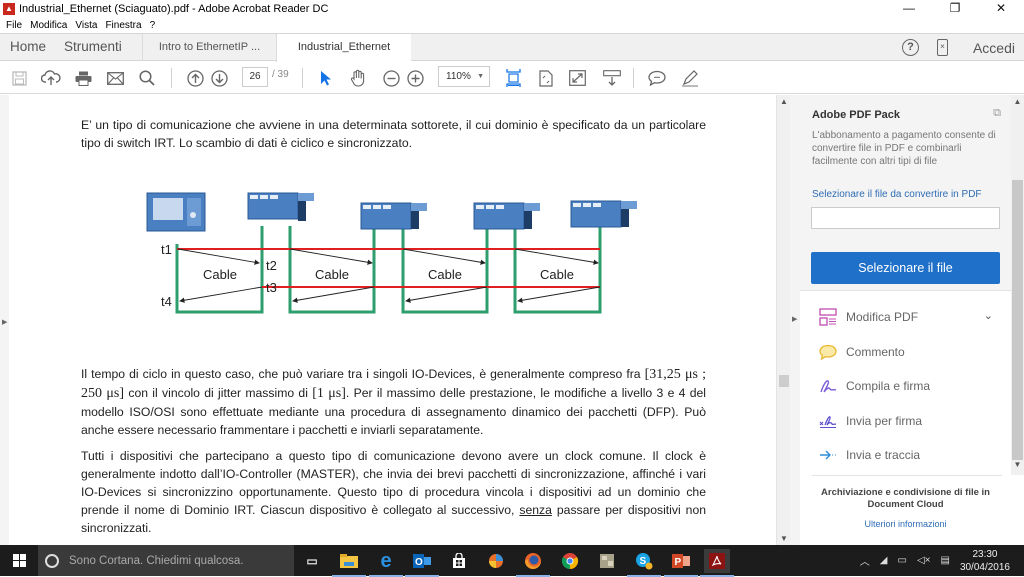 The height and width of the screenshot is (577, 1024). What do you see at coordinates (123, 25) in the screenshot?
I see `menu-finestra: Finestra` at bounding box center [123, 25].